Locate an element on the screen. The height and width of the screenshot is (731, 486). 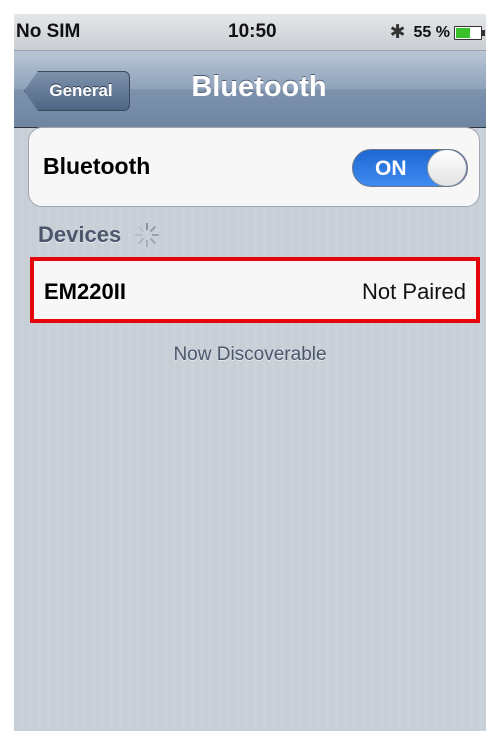
discoverable-status: Now Discoverable is located at coordinates (250, 354).